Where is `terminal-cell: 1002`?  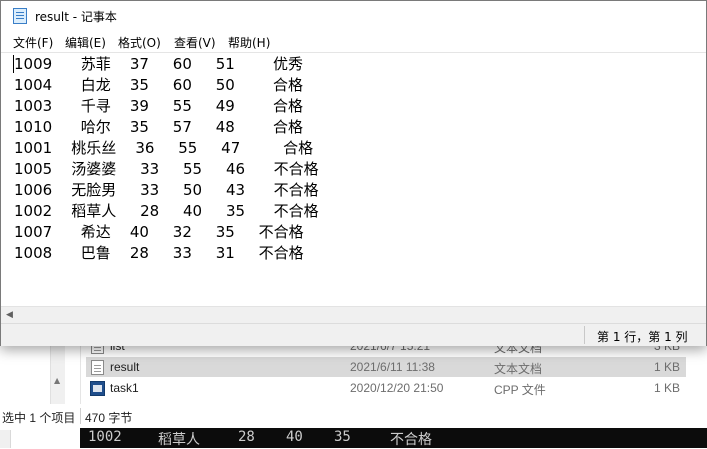 terminal-cell: 1002 is located at coordinates (105, 437).